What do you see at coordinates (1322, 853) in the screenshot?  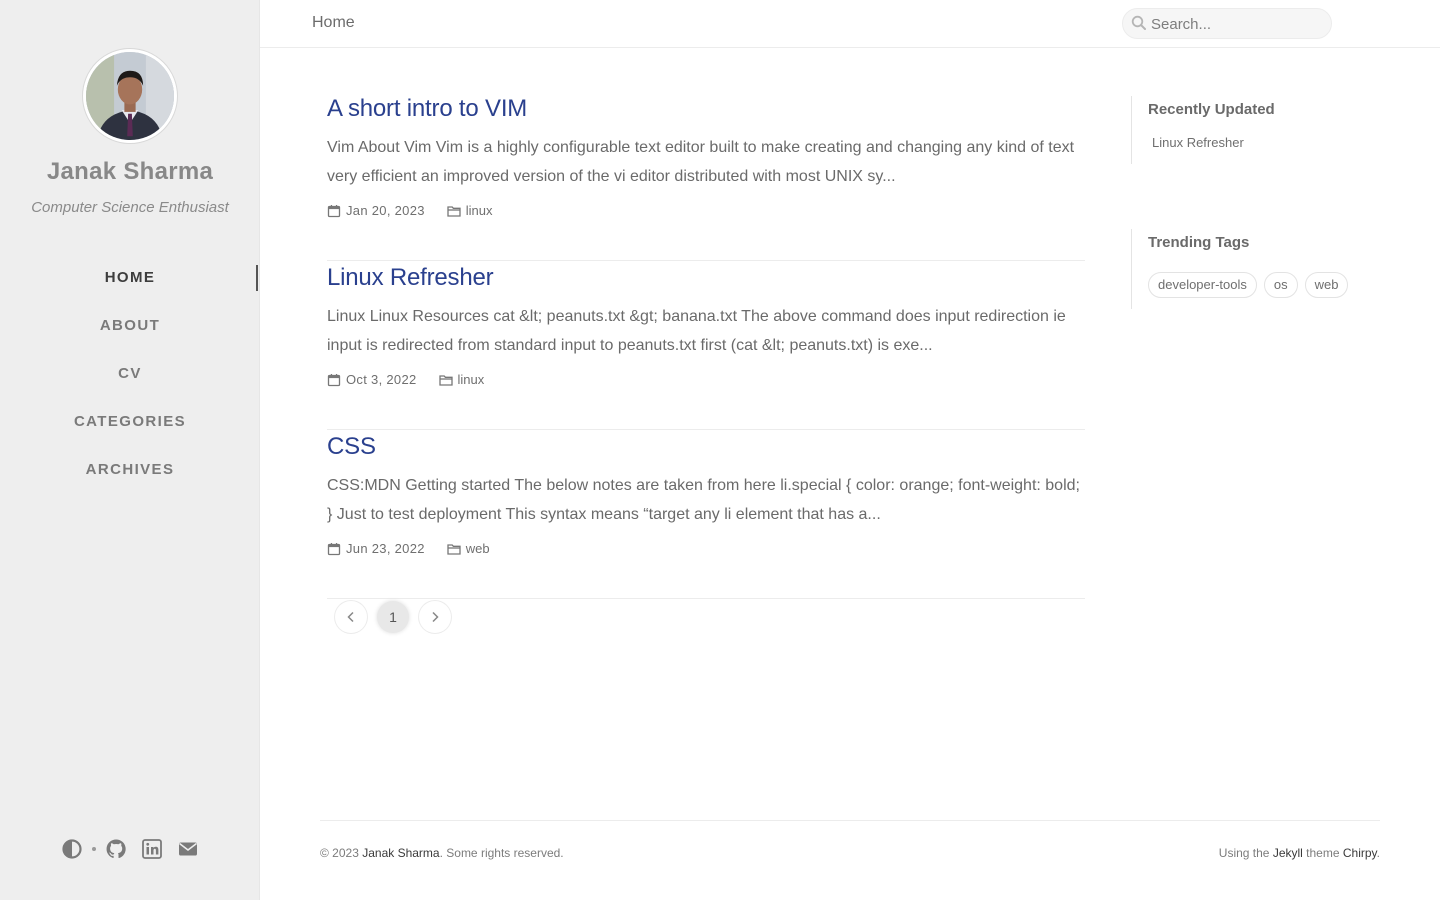 I see `theme-text: theme` at bounding box center [1322, 853].